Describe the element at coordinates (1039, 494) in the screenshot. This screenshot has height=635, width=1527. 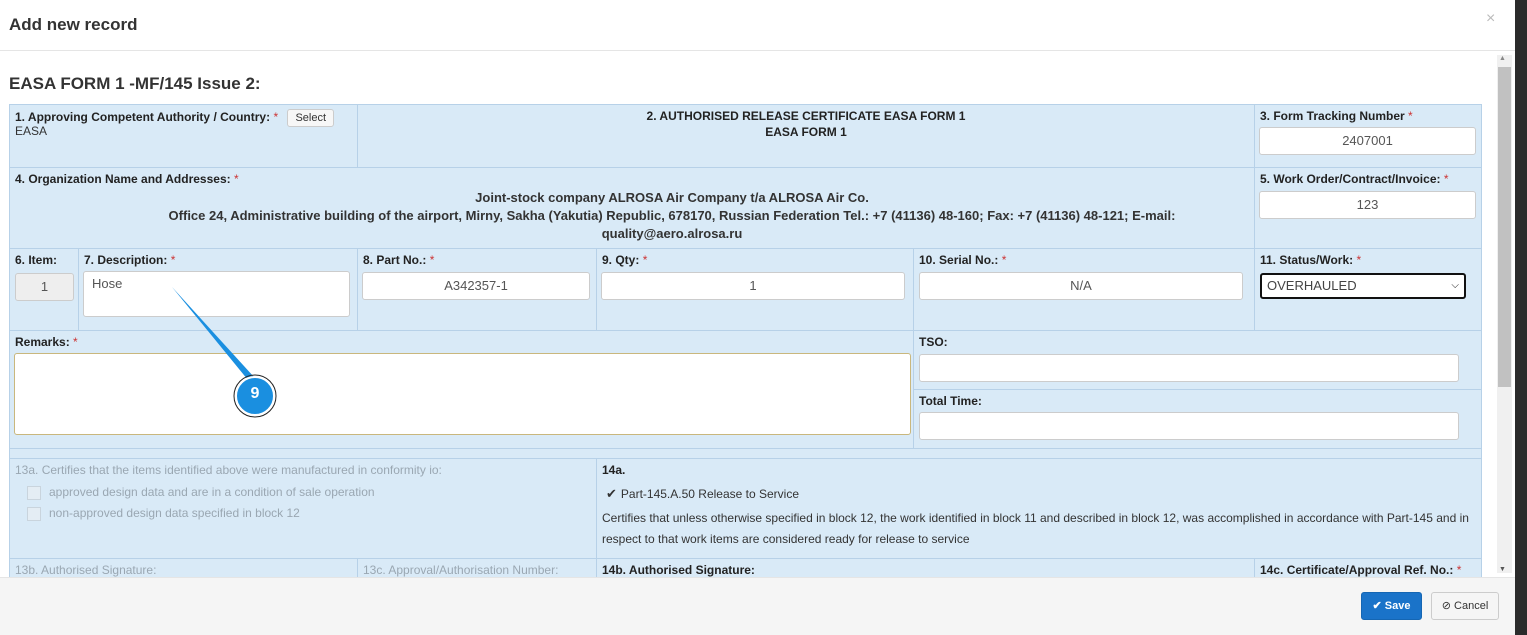
I see `release-to-service-option: ✔ Part-145.A.50 Release to Service` at that location.